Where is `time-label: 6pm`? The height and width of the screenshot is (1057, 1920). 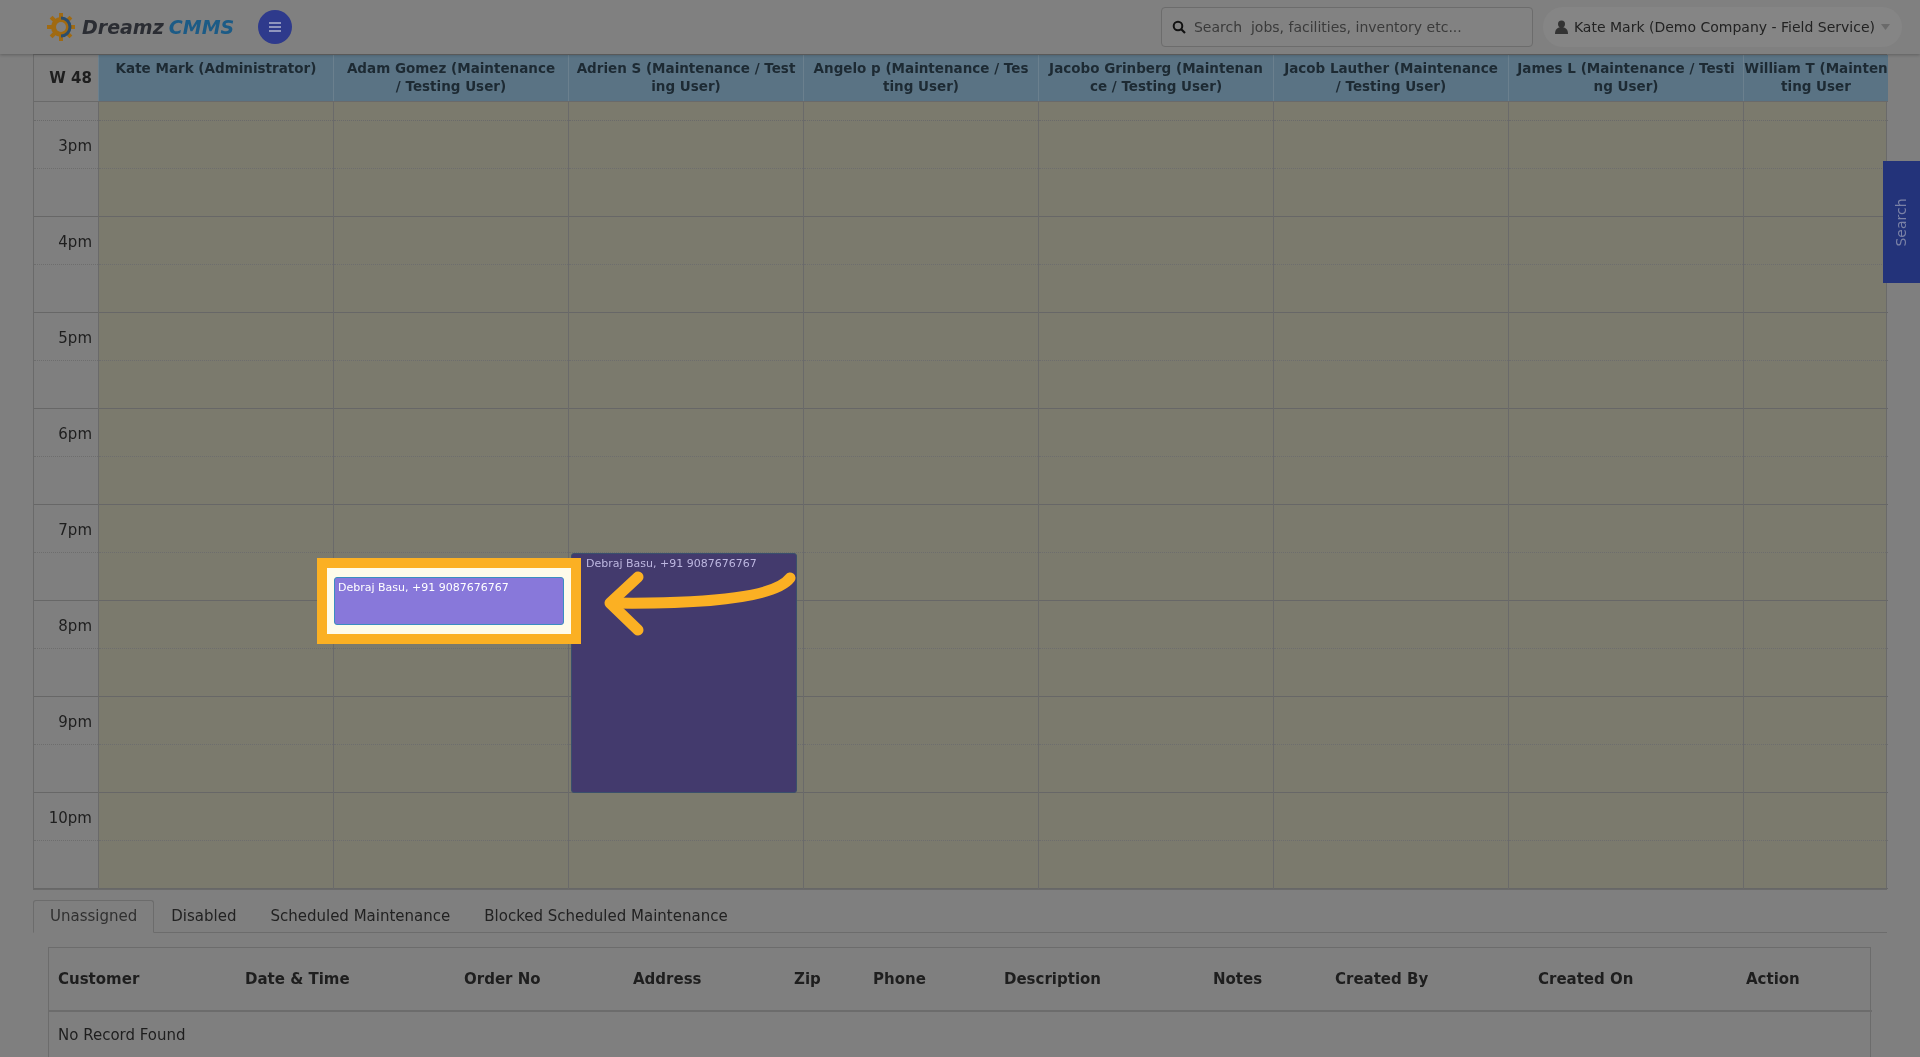 time-label: 6pm is located at coordinates (75, 434).